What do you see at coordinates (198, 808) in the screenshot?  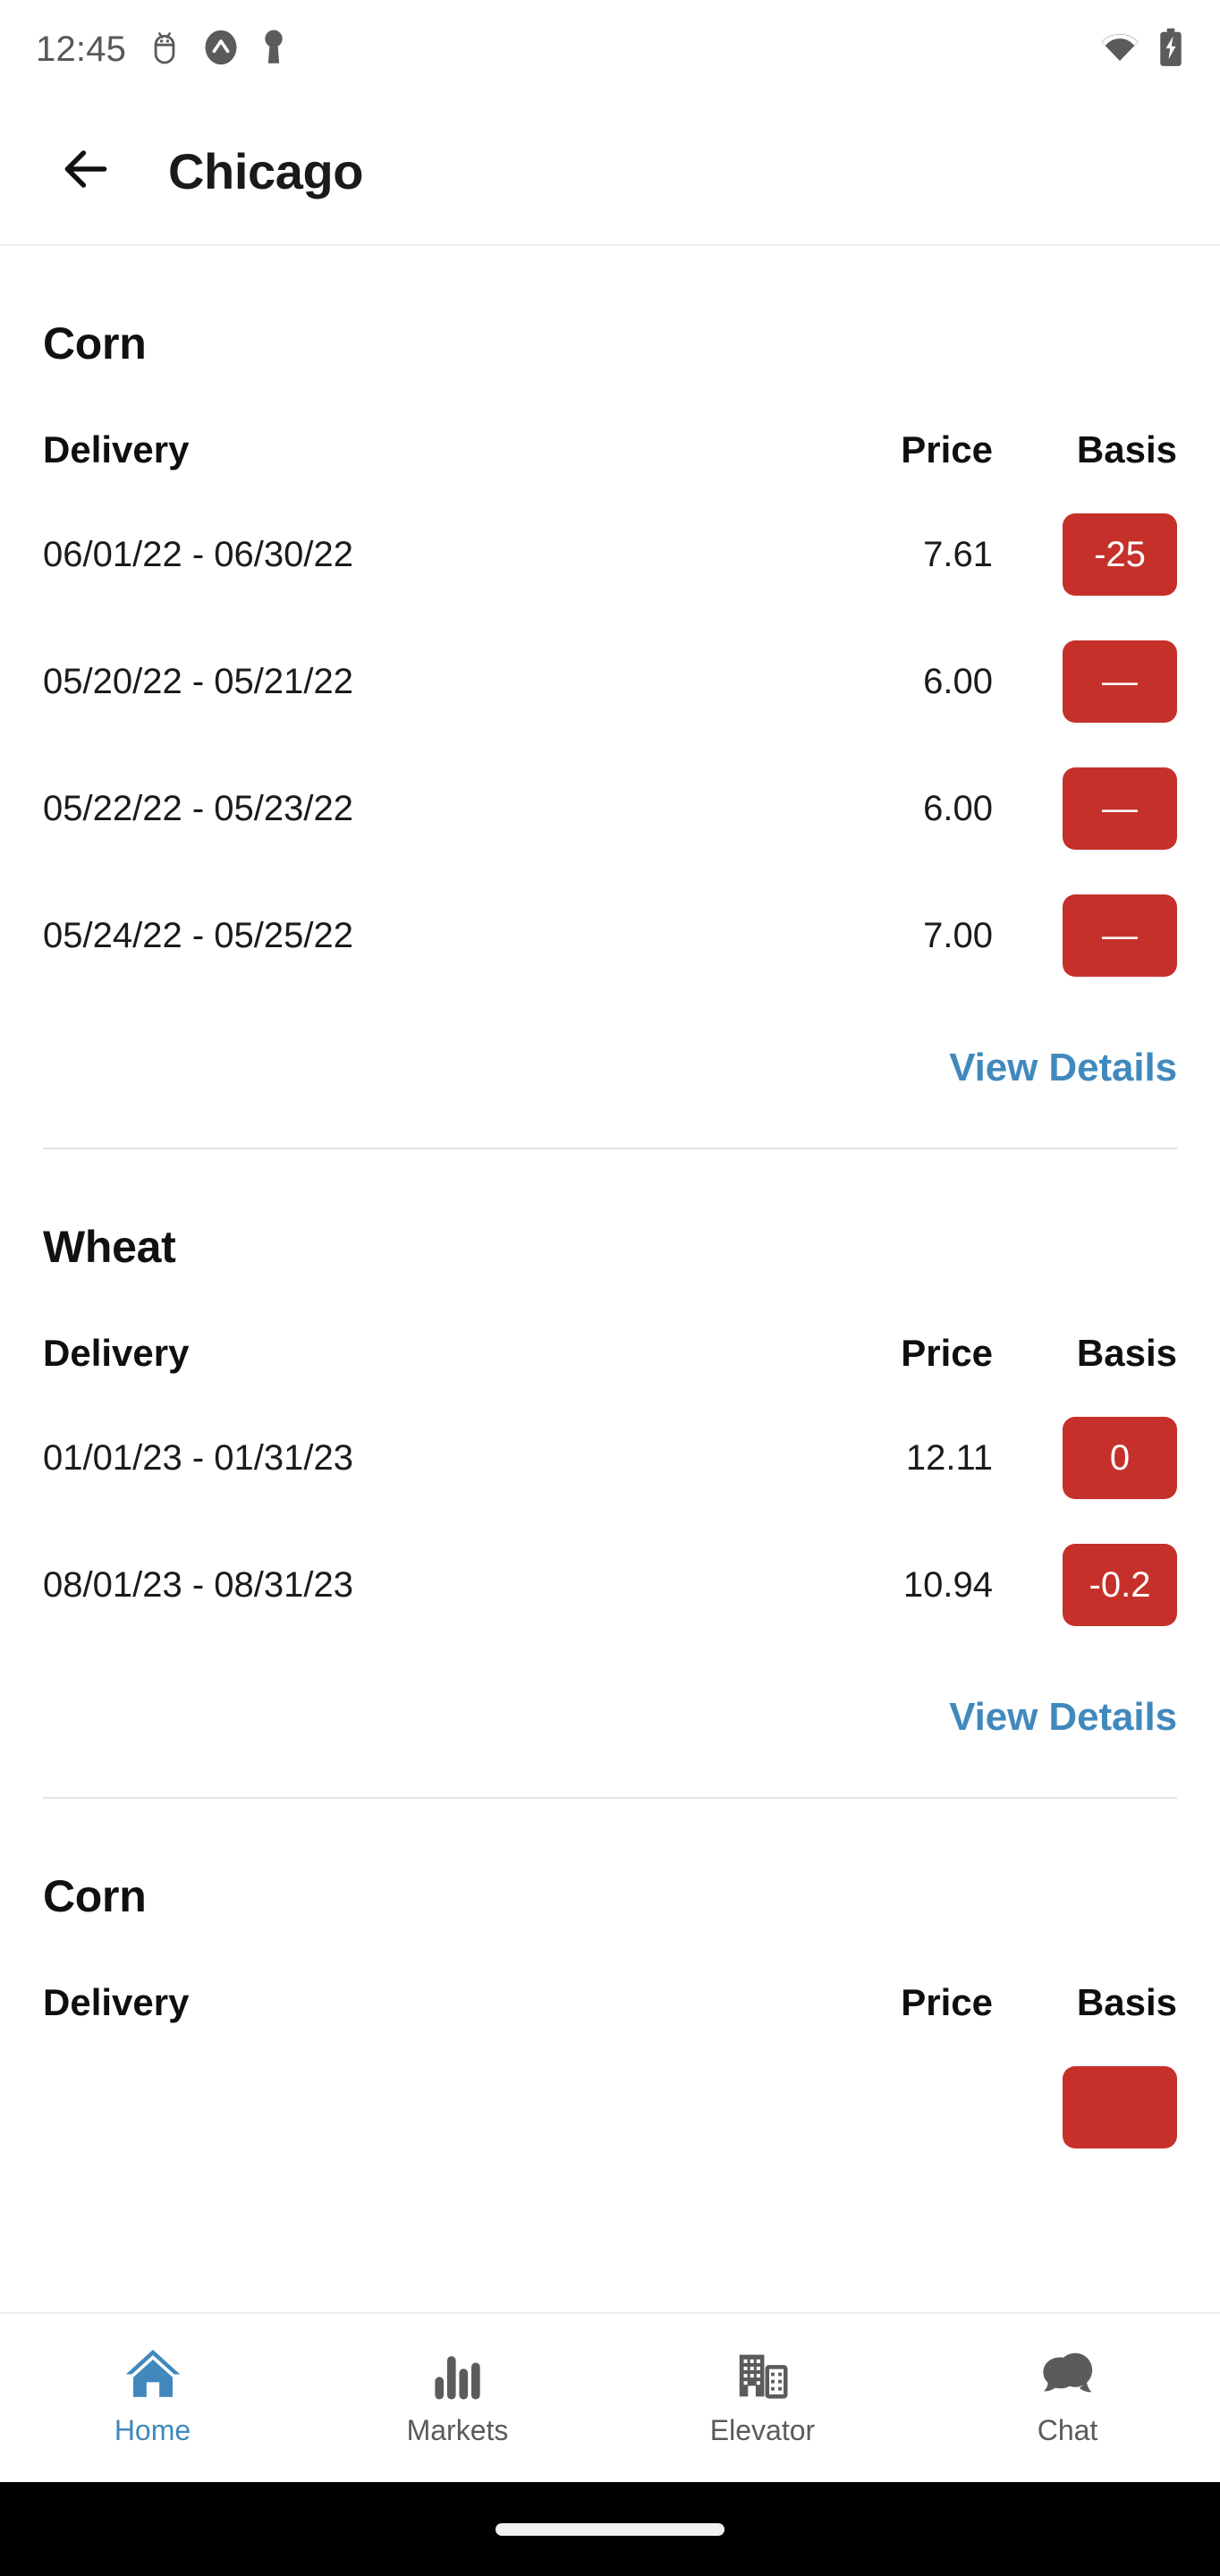 I see `cell-delivery: 05/22/22 - 05/23/22` at bounding box center [198, 808].